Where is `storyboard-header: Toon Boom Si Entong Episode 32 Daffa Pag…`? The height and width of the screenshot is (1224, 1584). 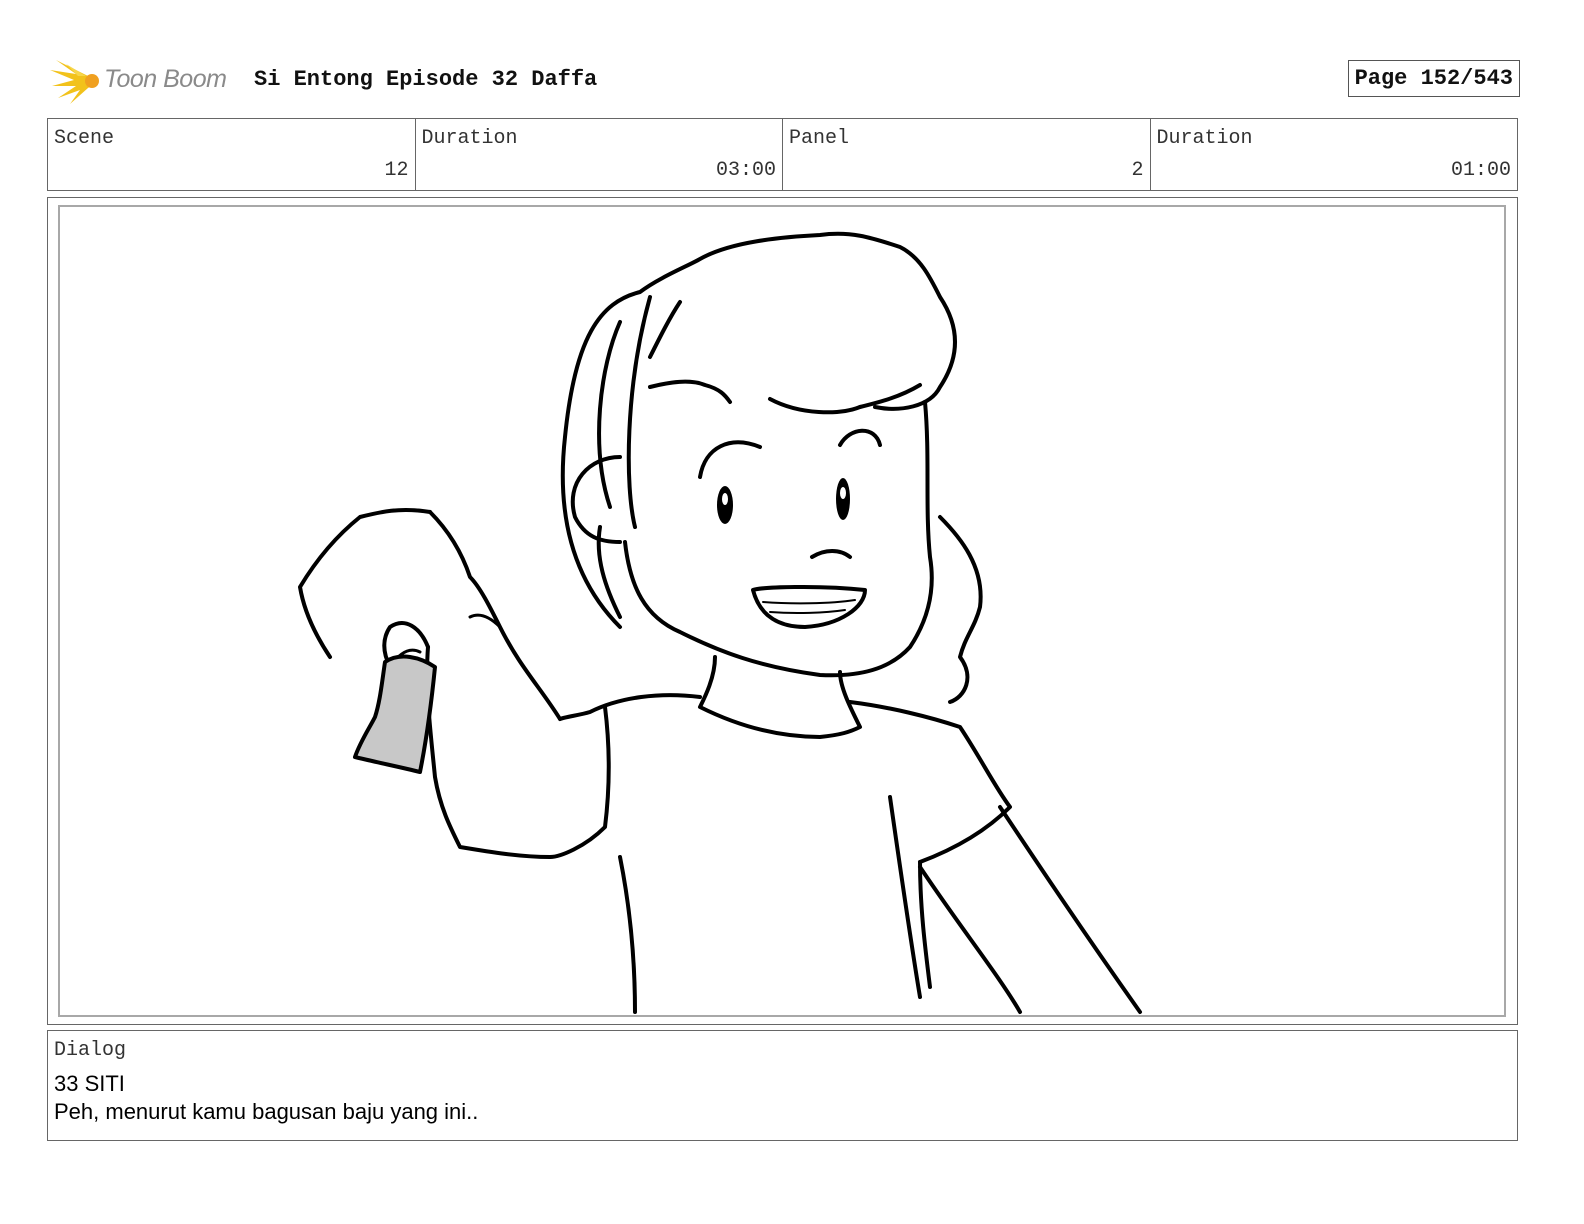
storyboard-header: Toon Boom Si Entong Episode 32 Daffa Pag… is located at coordinates (793, 81).